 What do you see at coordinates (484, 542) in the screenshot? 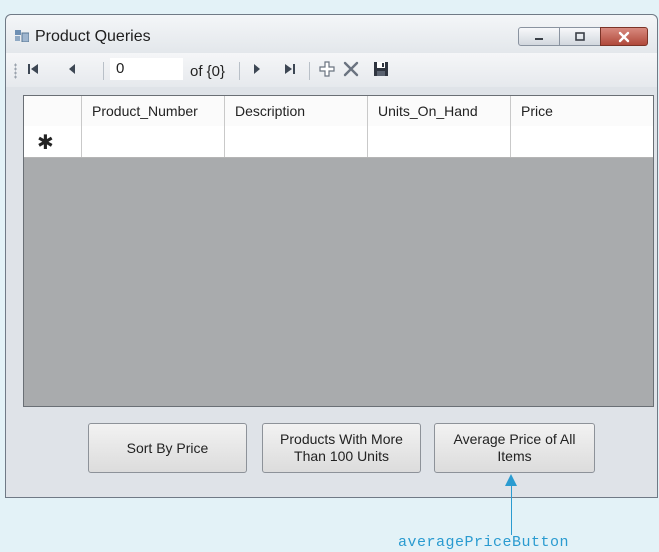
I see `callout-label: averagePriceButton` at bounding box center [484, 542].